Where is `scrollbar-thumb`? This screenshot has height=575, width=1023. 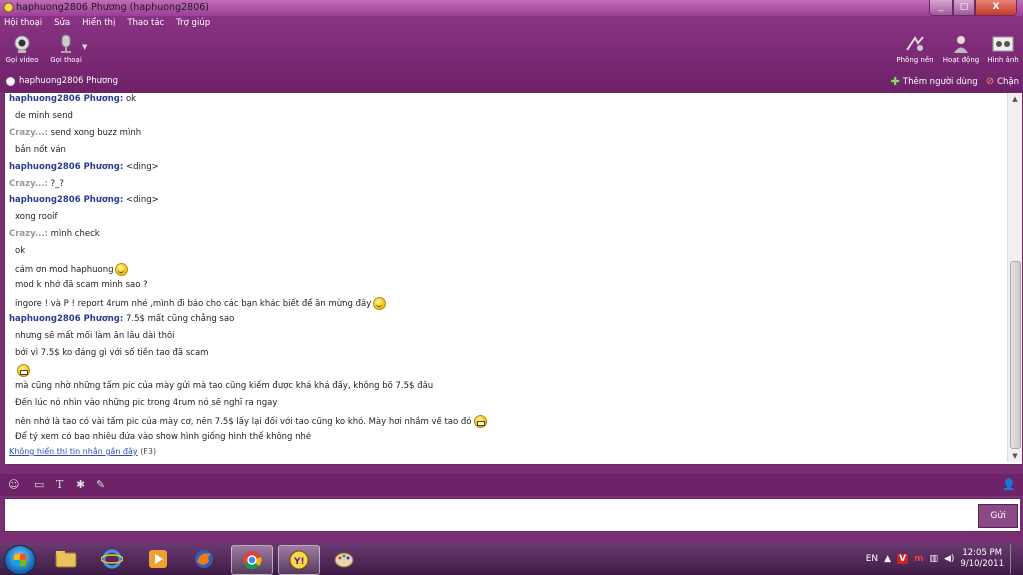 scrollbar-thumb is located at coordinates (1015, 355).